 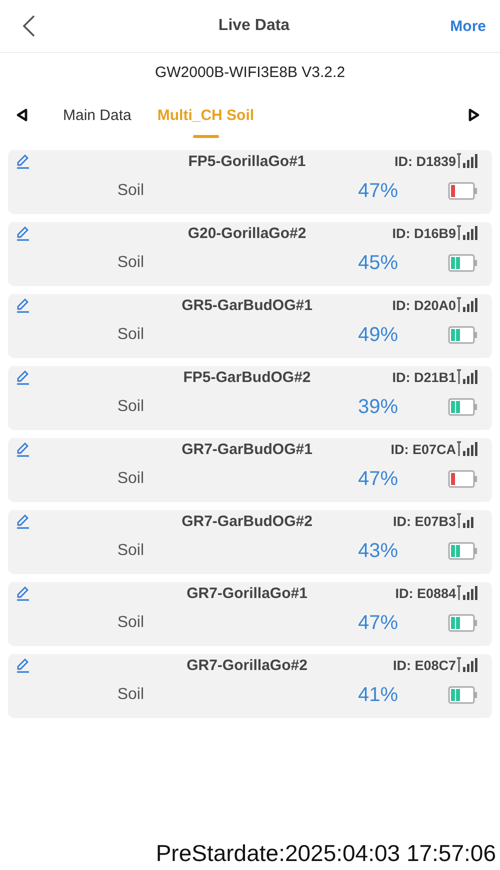 What do you see at coordinates (247, 161) in the screenshot?
I see `sensor-name: FP5-GorillaGo#1` at bounding box center [247, 161].